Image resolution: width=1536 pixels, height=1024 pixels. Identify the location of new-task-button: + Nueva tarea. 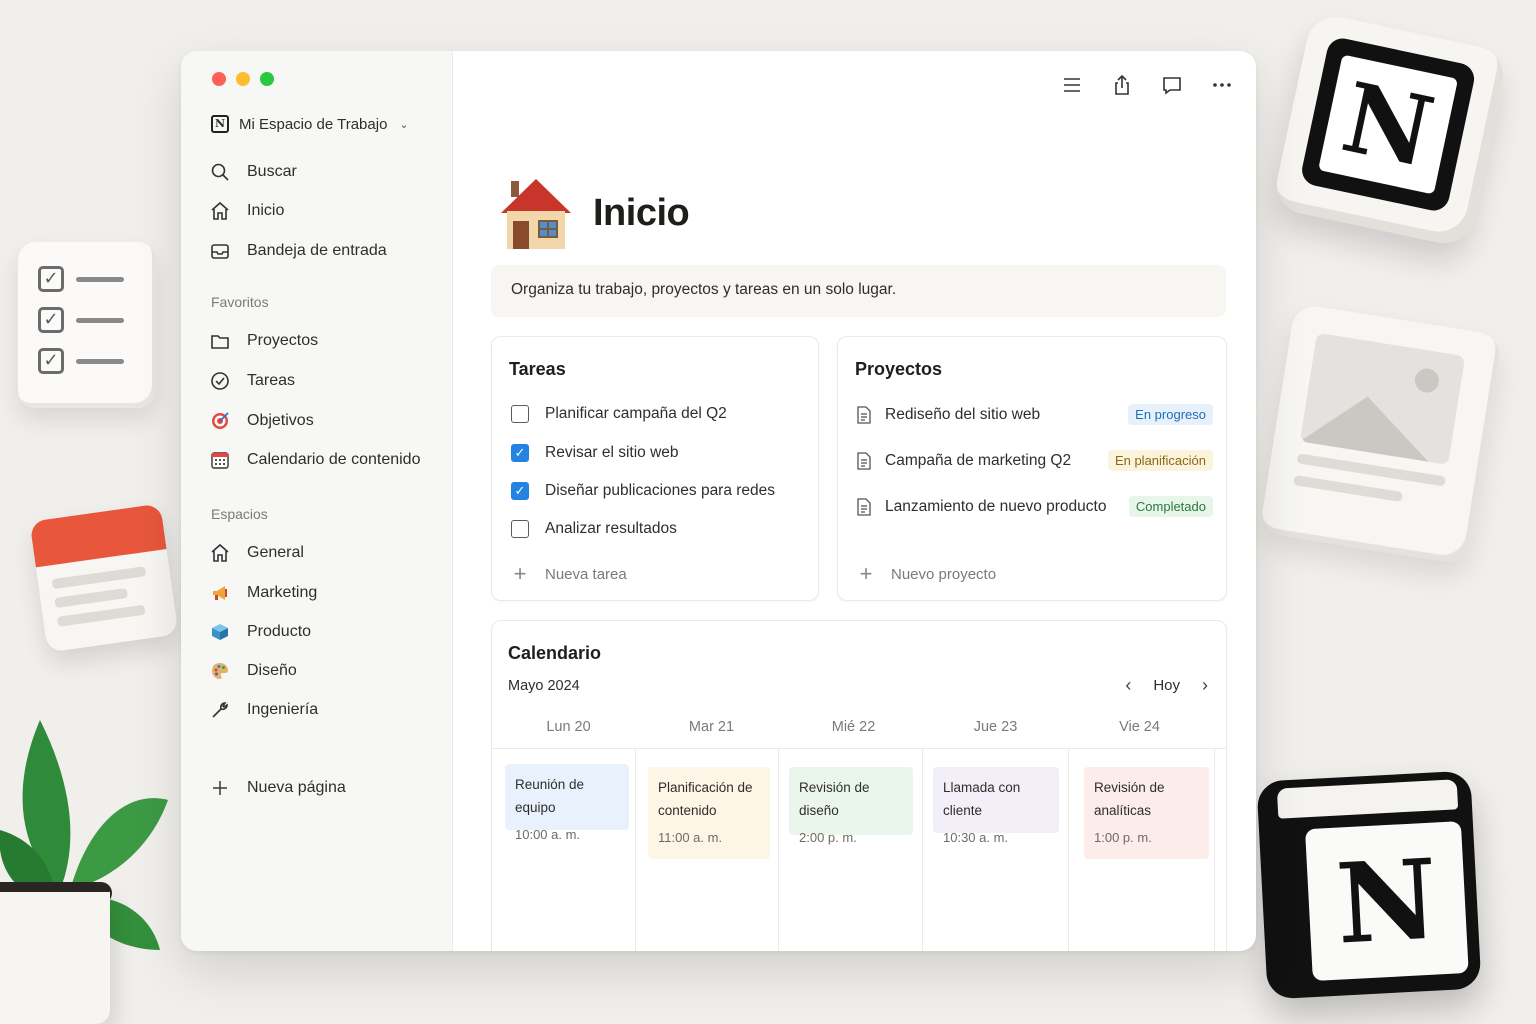
(569, 574).